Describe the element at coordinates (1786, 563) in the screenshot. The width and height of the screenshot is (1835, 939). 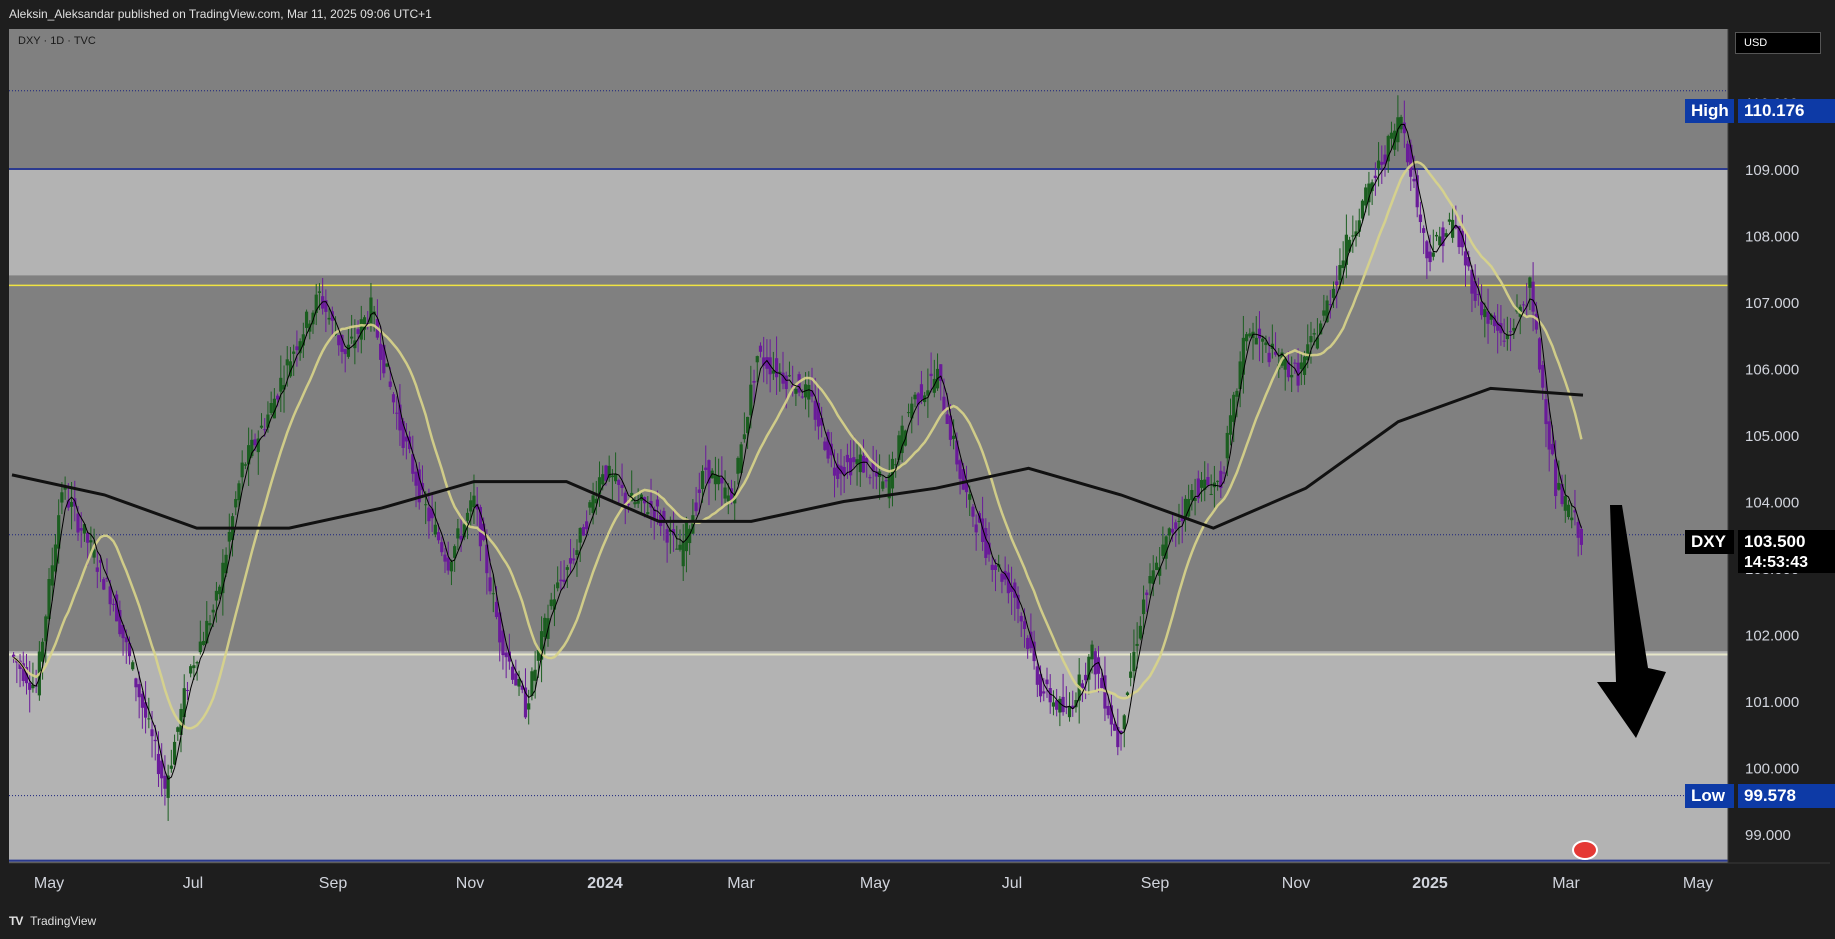
I see `bar-countdown: 14:53:43` at that location.